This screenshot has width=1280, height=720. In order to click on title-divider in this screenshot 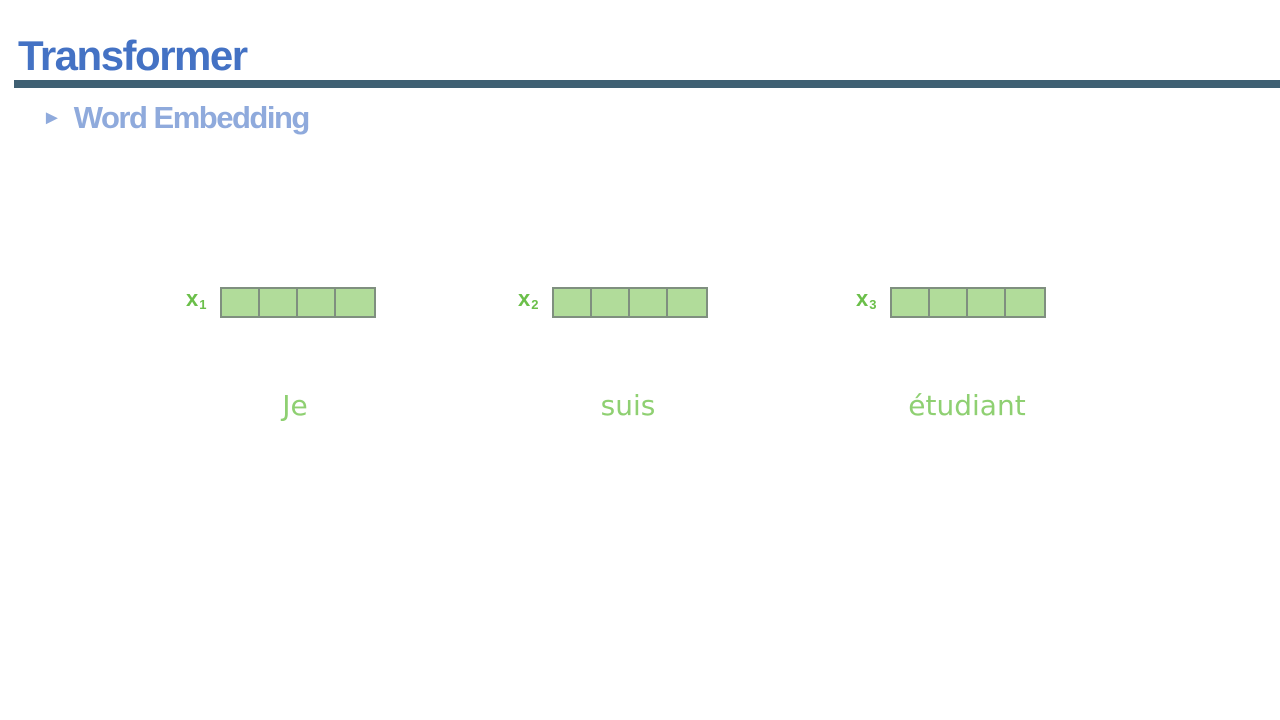, I will do `click(647, 84)`.